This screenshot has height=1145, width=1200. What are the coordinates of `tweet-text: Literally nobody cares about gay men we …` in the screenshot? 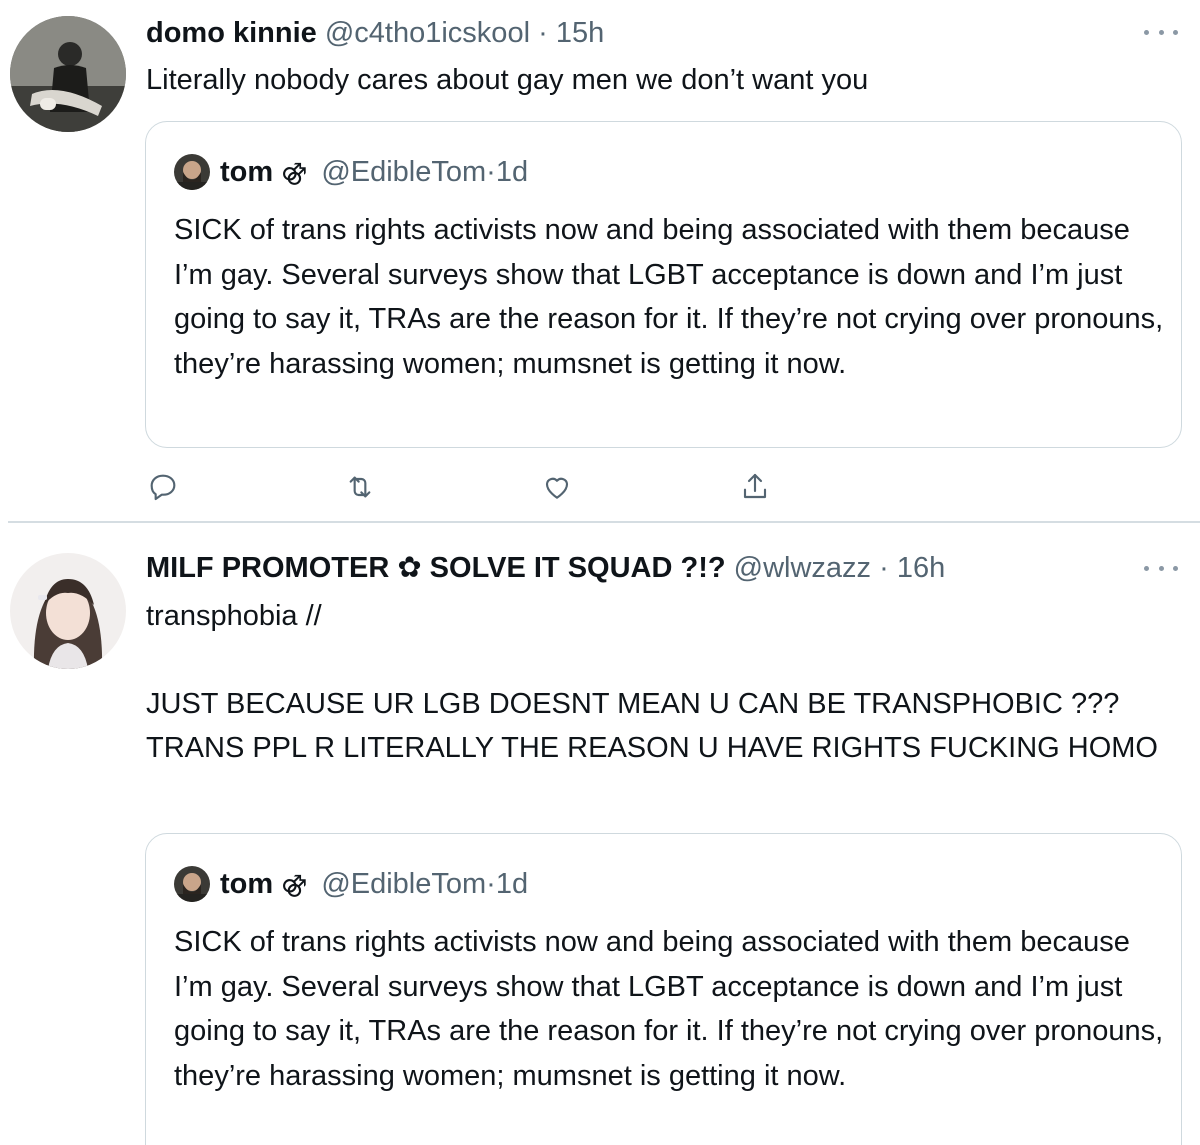 It's located at (507, 80).